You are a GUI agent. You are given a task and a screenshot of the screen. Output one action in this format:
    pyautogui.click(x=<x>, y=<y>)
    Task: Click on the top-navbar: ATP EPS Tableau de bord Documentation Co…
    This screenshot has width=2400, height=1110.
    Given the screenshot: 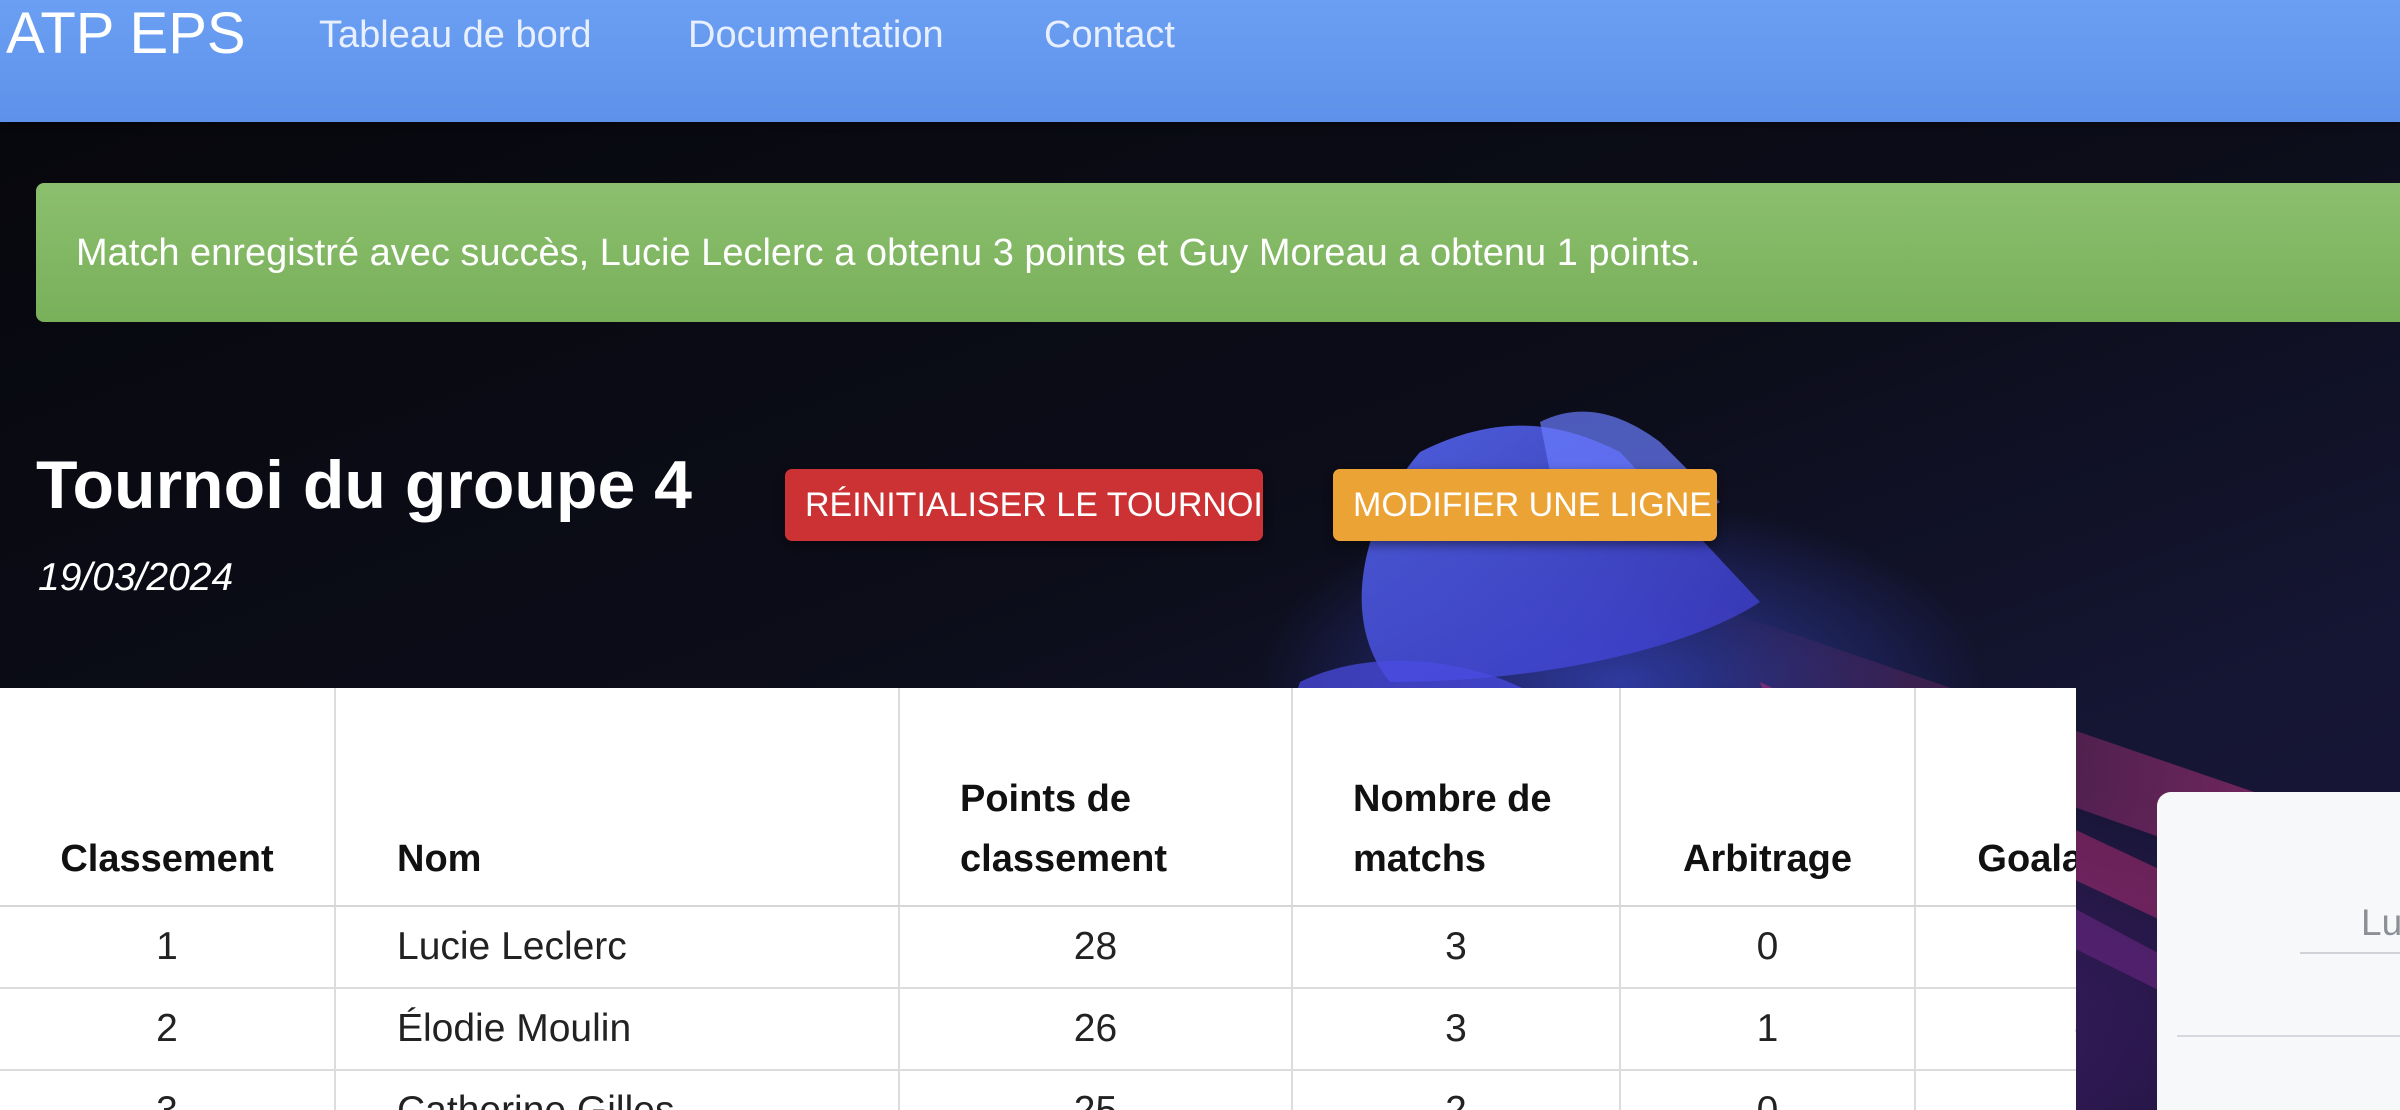 What is the action you would take?
    pyautogui.click(x=1200, y=61)
    